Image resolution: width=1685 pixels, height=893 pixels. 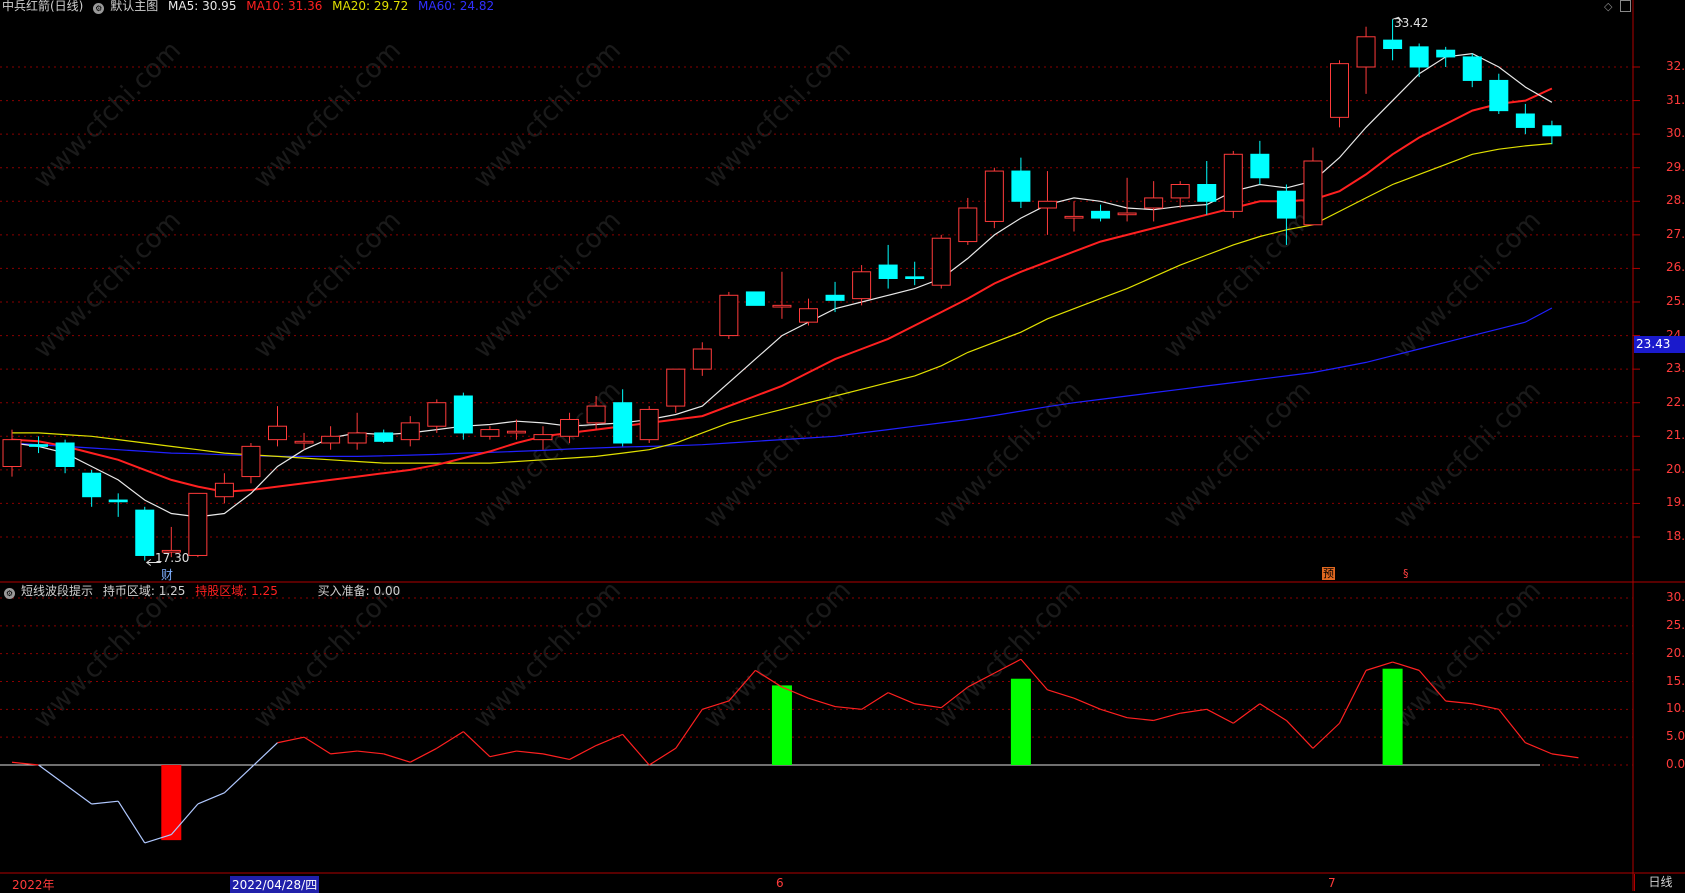 I want to click on x-label-june: 6, so click(x=780, y=883).